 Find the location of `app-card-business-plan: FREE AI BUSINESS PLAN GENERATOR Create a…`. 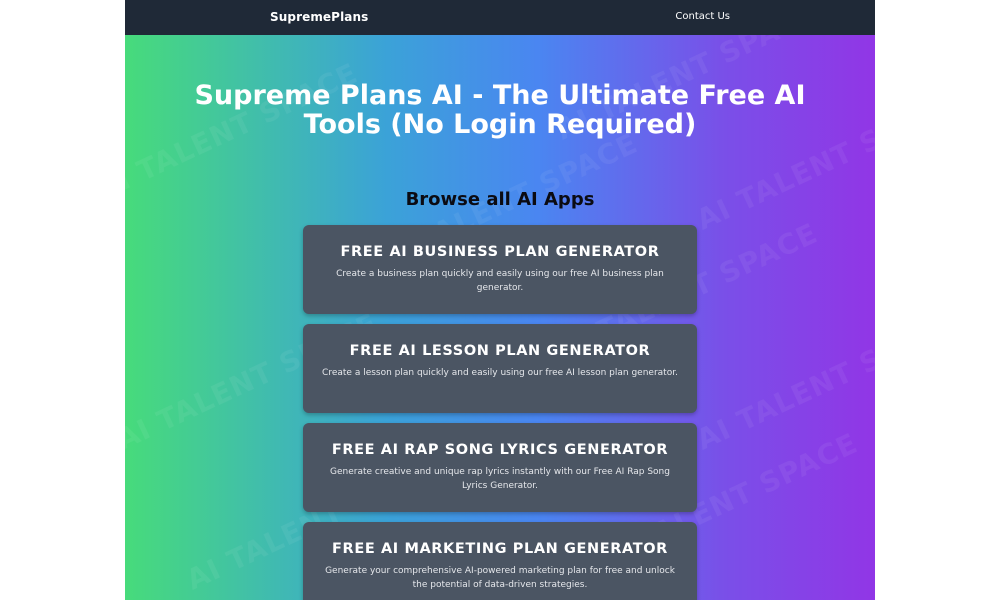

app-card-business-plan: FREE AI BUSINESS PLAN GENERATOR Create a… is located at coordinates (500, 269).